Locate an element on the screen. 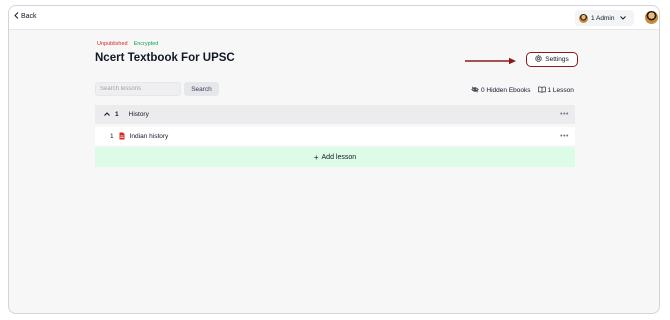 The height and width of the screenshot is (320, 670). hidden-ebooks-label: 0 Hidden Ebooks is located at coordinates (506, 90).